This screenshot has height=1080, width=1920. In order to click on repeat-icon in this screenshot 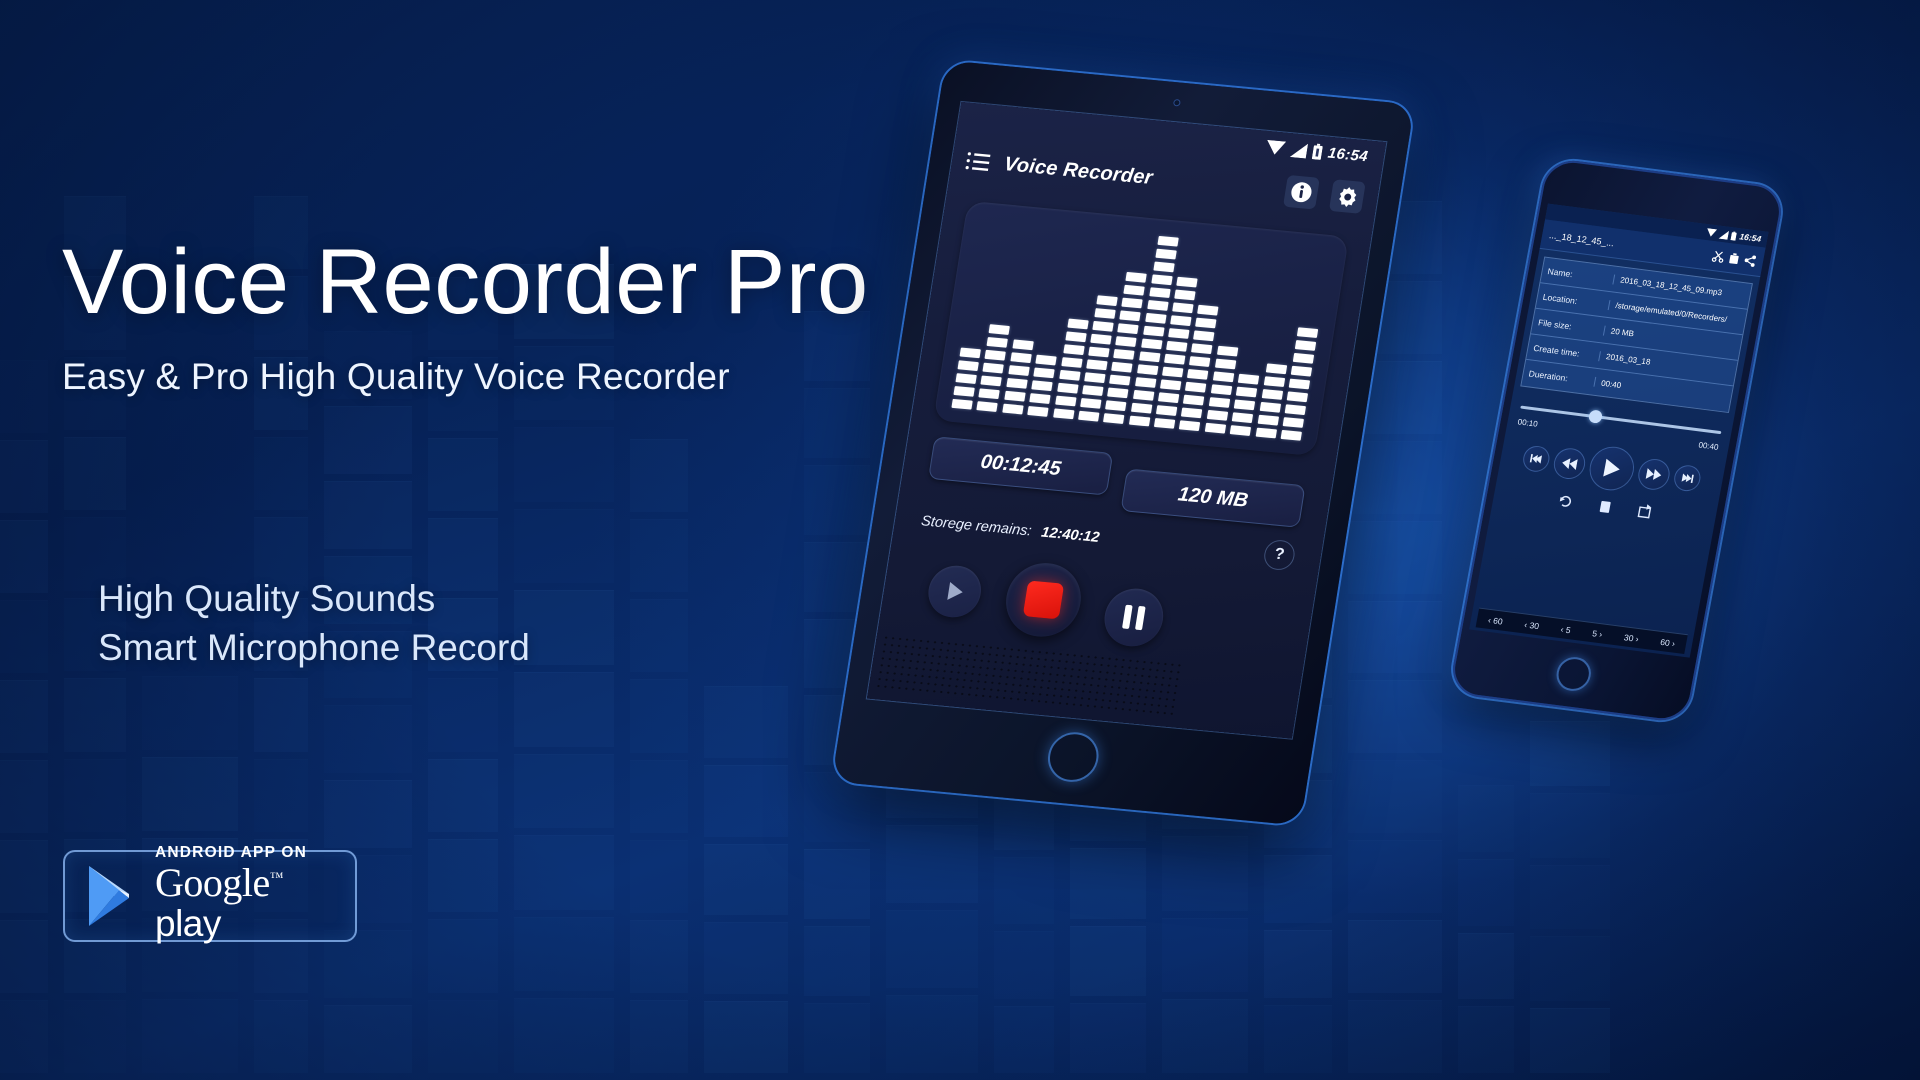, I will do `click(1645, 511)`.